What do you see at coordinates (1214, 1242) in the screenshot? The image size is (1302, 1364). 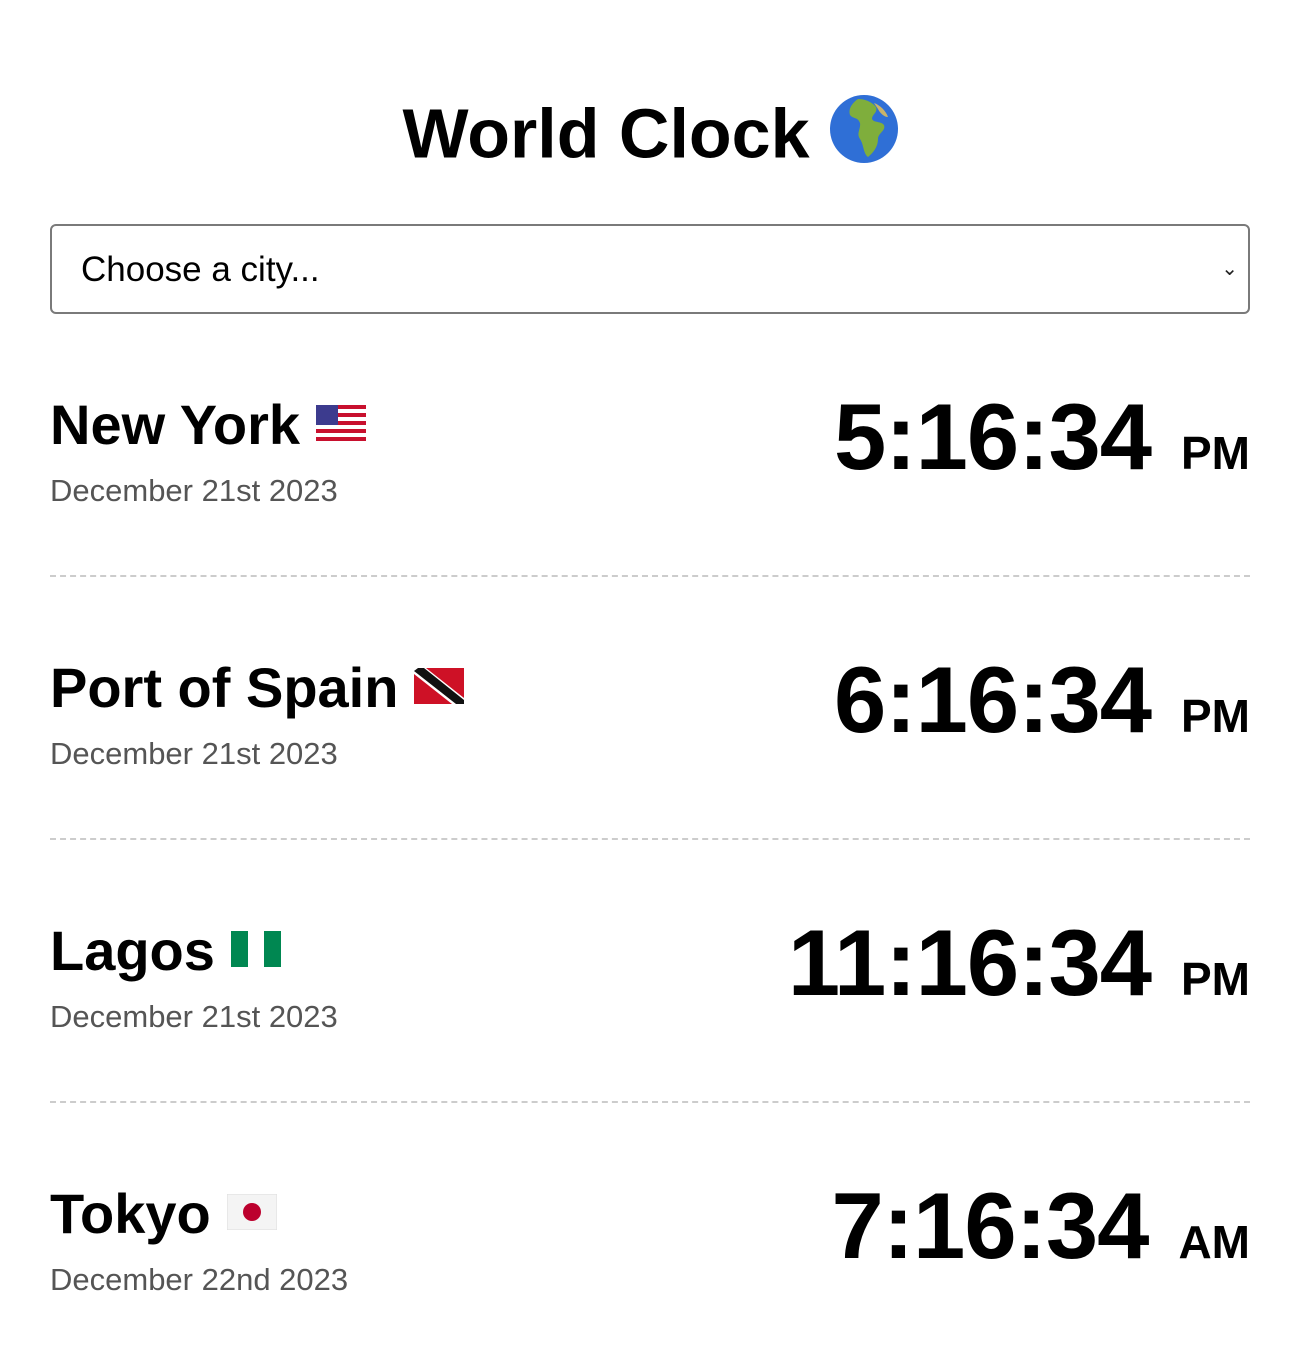 I see `time-period: AM` at bounding box center [1214, 1242].